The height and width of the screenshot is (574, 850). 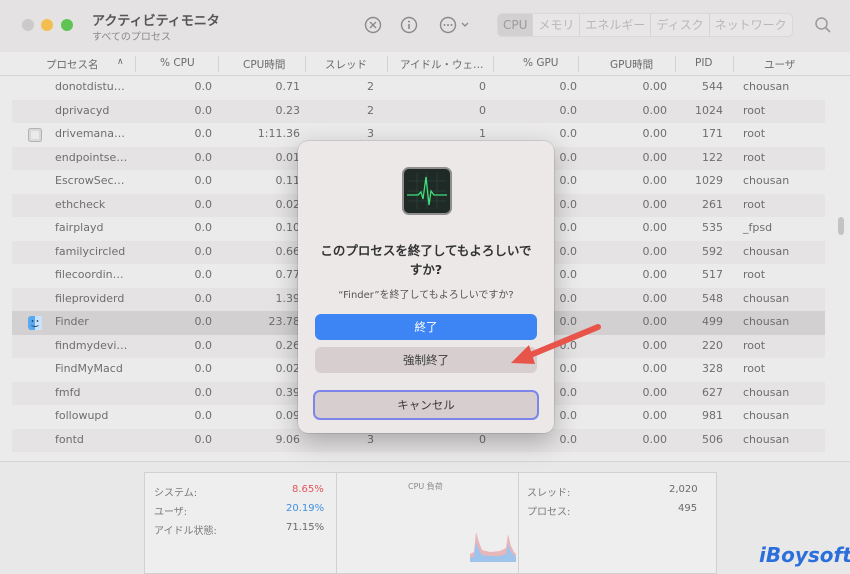 What do you see at coordinates (427, 191) in the screenshot?
I see `activity-monitor-icon` at bounding box center [427, 191].